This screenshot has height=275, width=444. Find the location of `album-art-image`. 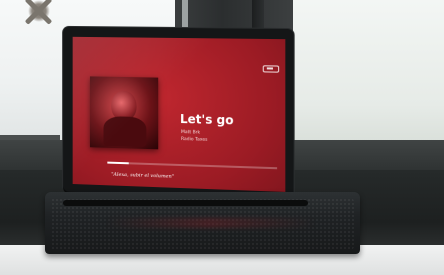

album-art-image is located at coordinates (124, 112).